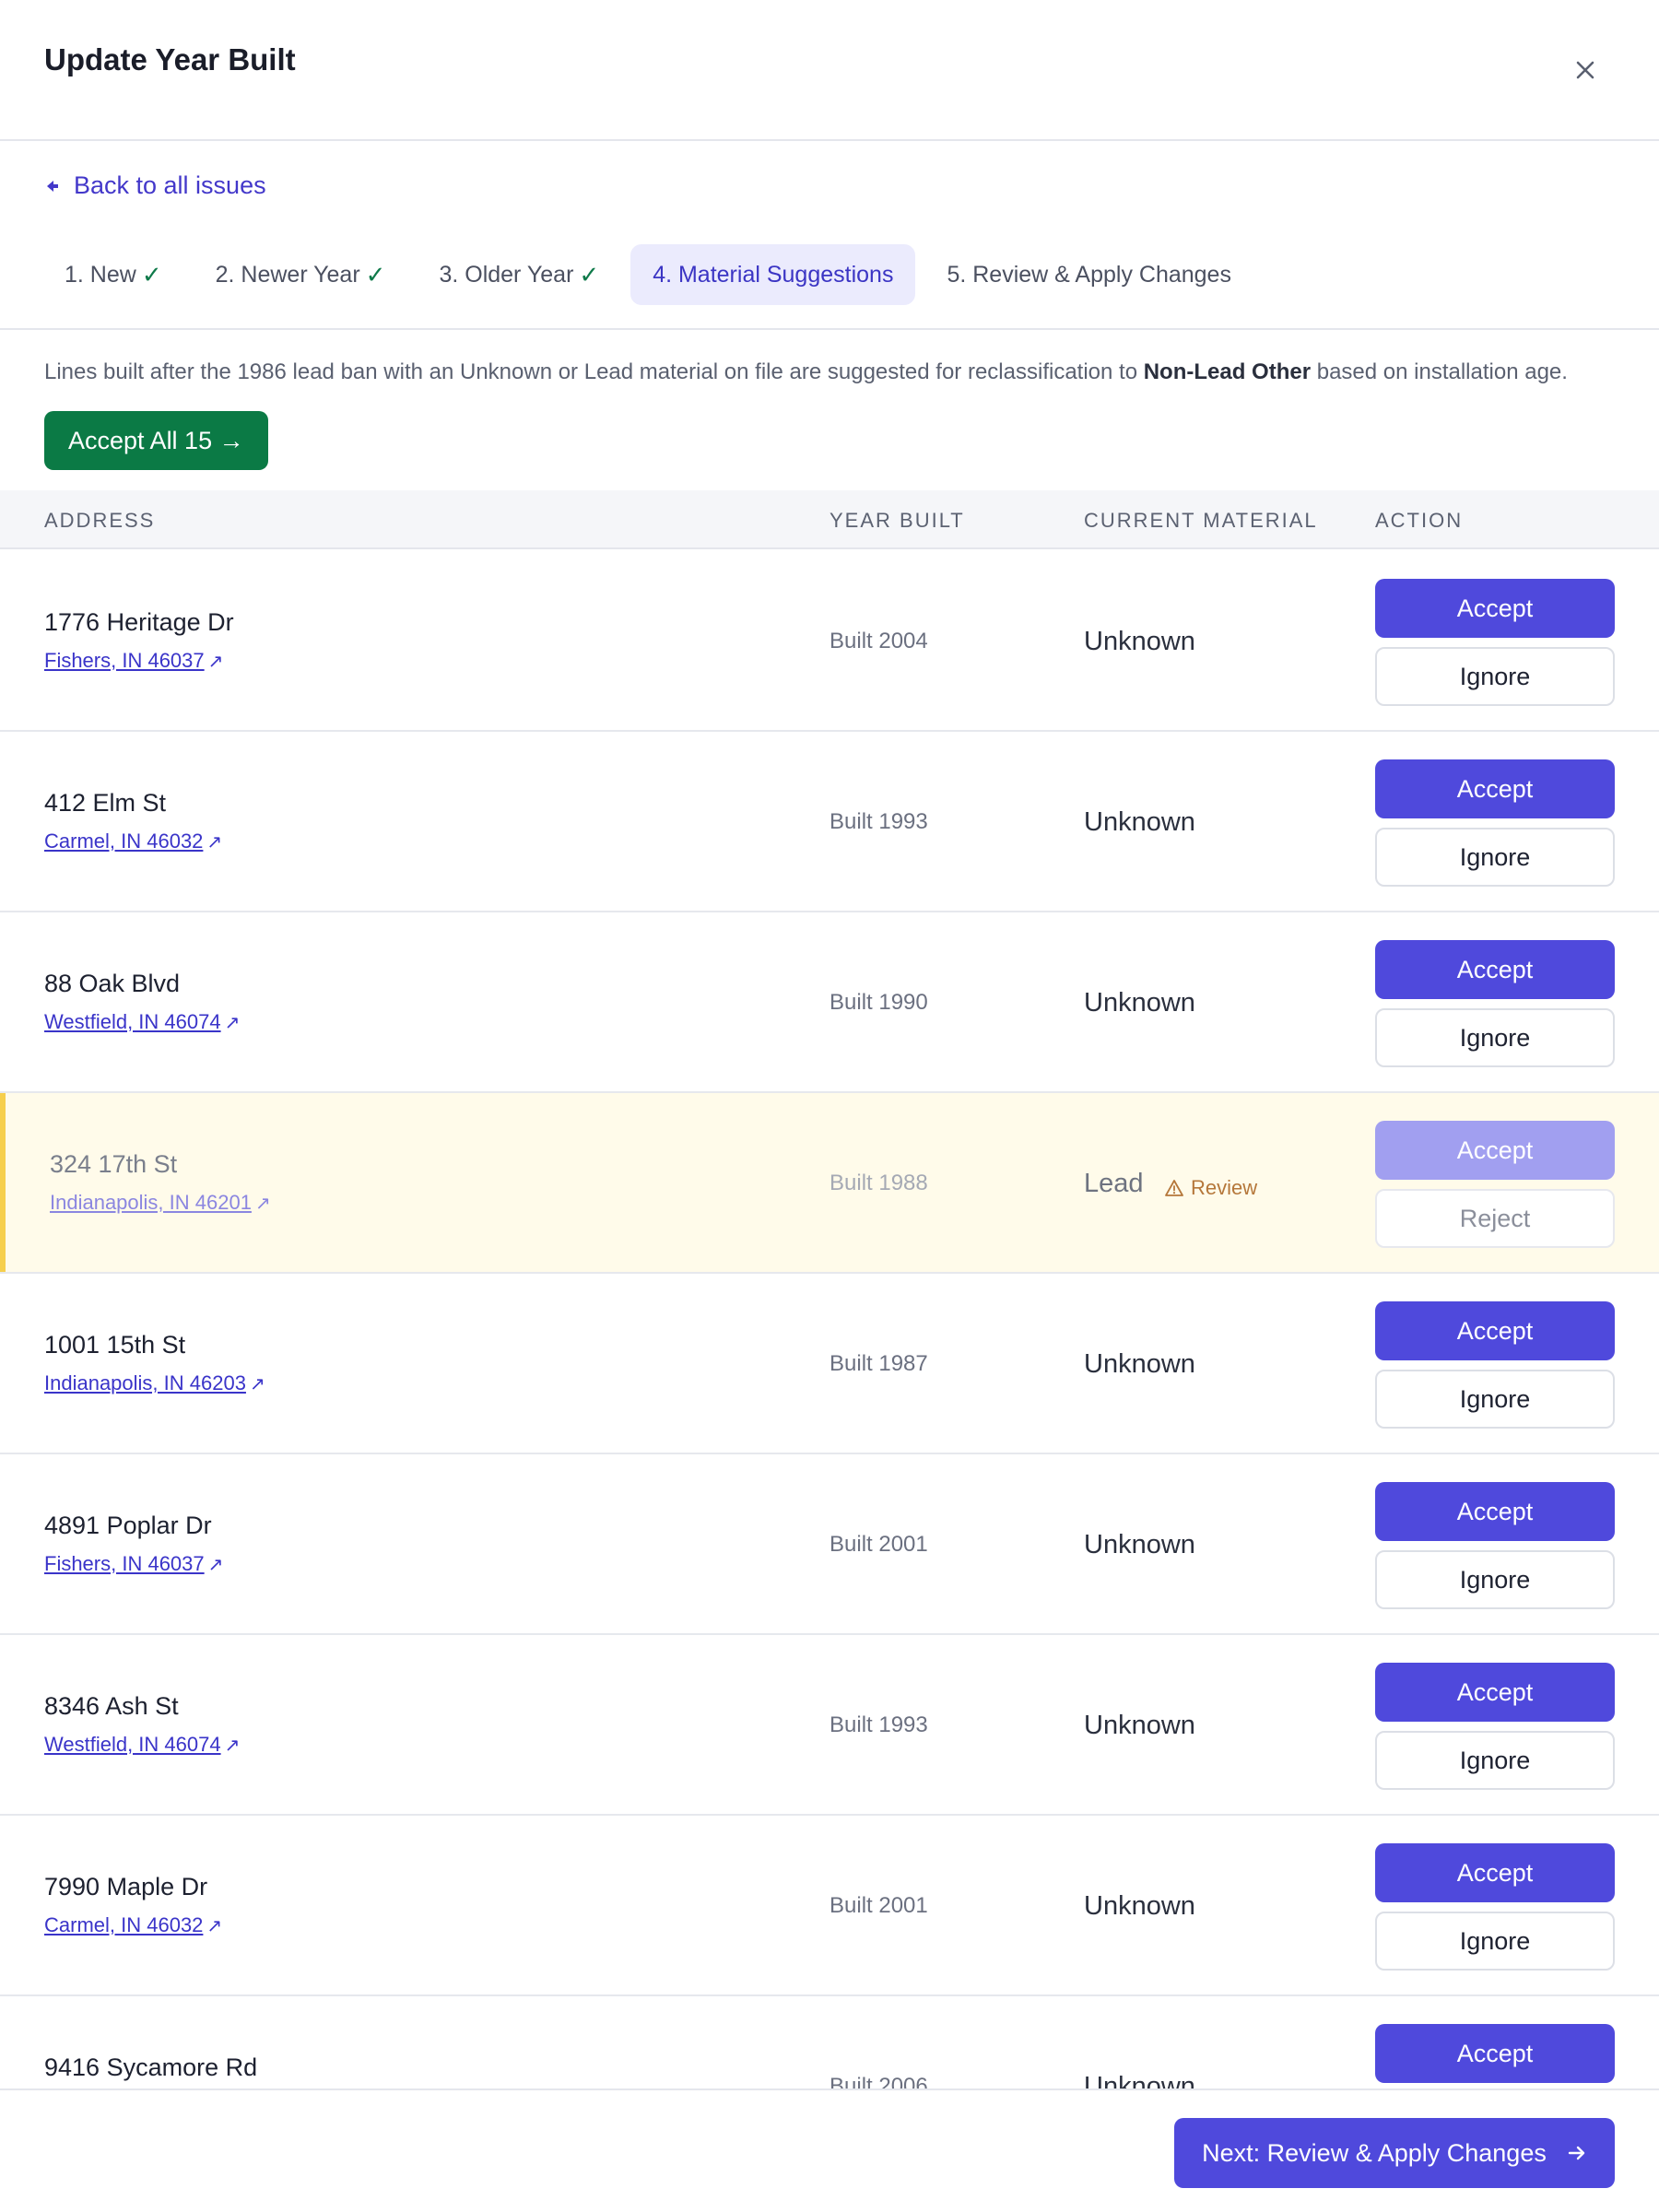  I want to click on dialog-header: Update Year Built, so click(829, 70).